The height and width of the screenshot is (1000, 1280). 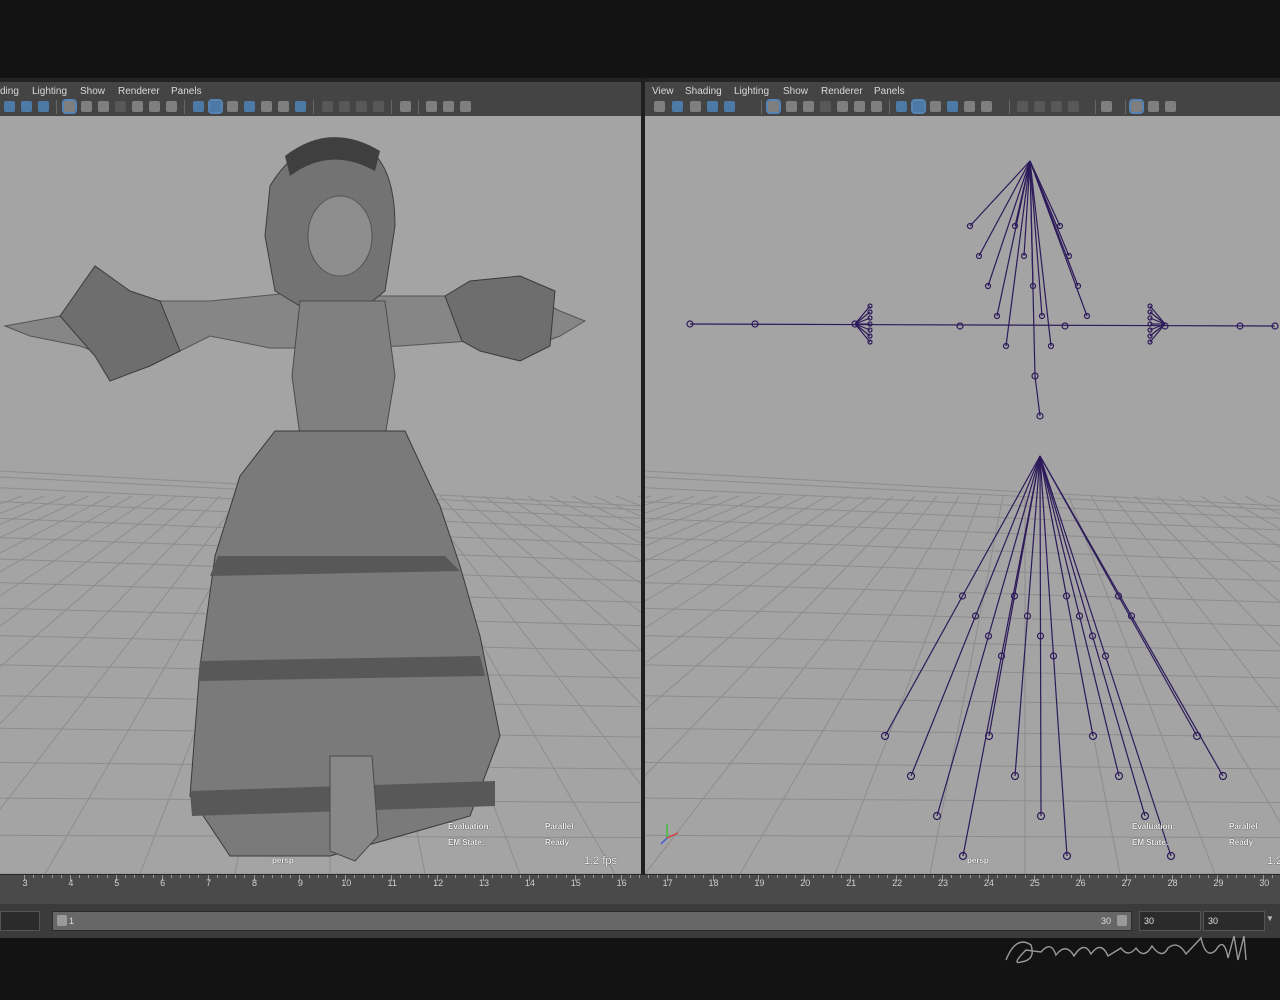 What do you see at coordinates (20, 921) in the screenshot?
I see `animation-start-field` at bounding box center [20, 921].